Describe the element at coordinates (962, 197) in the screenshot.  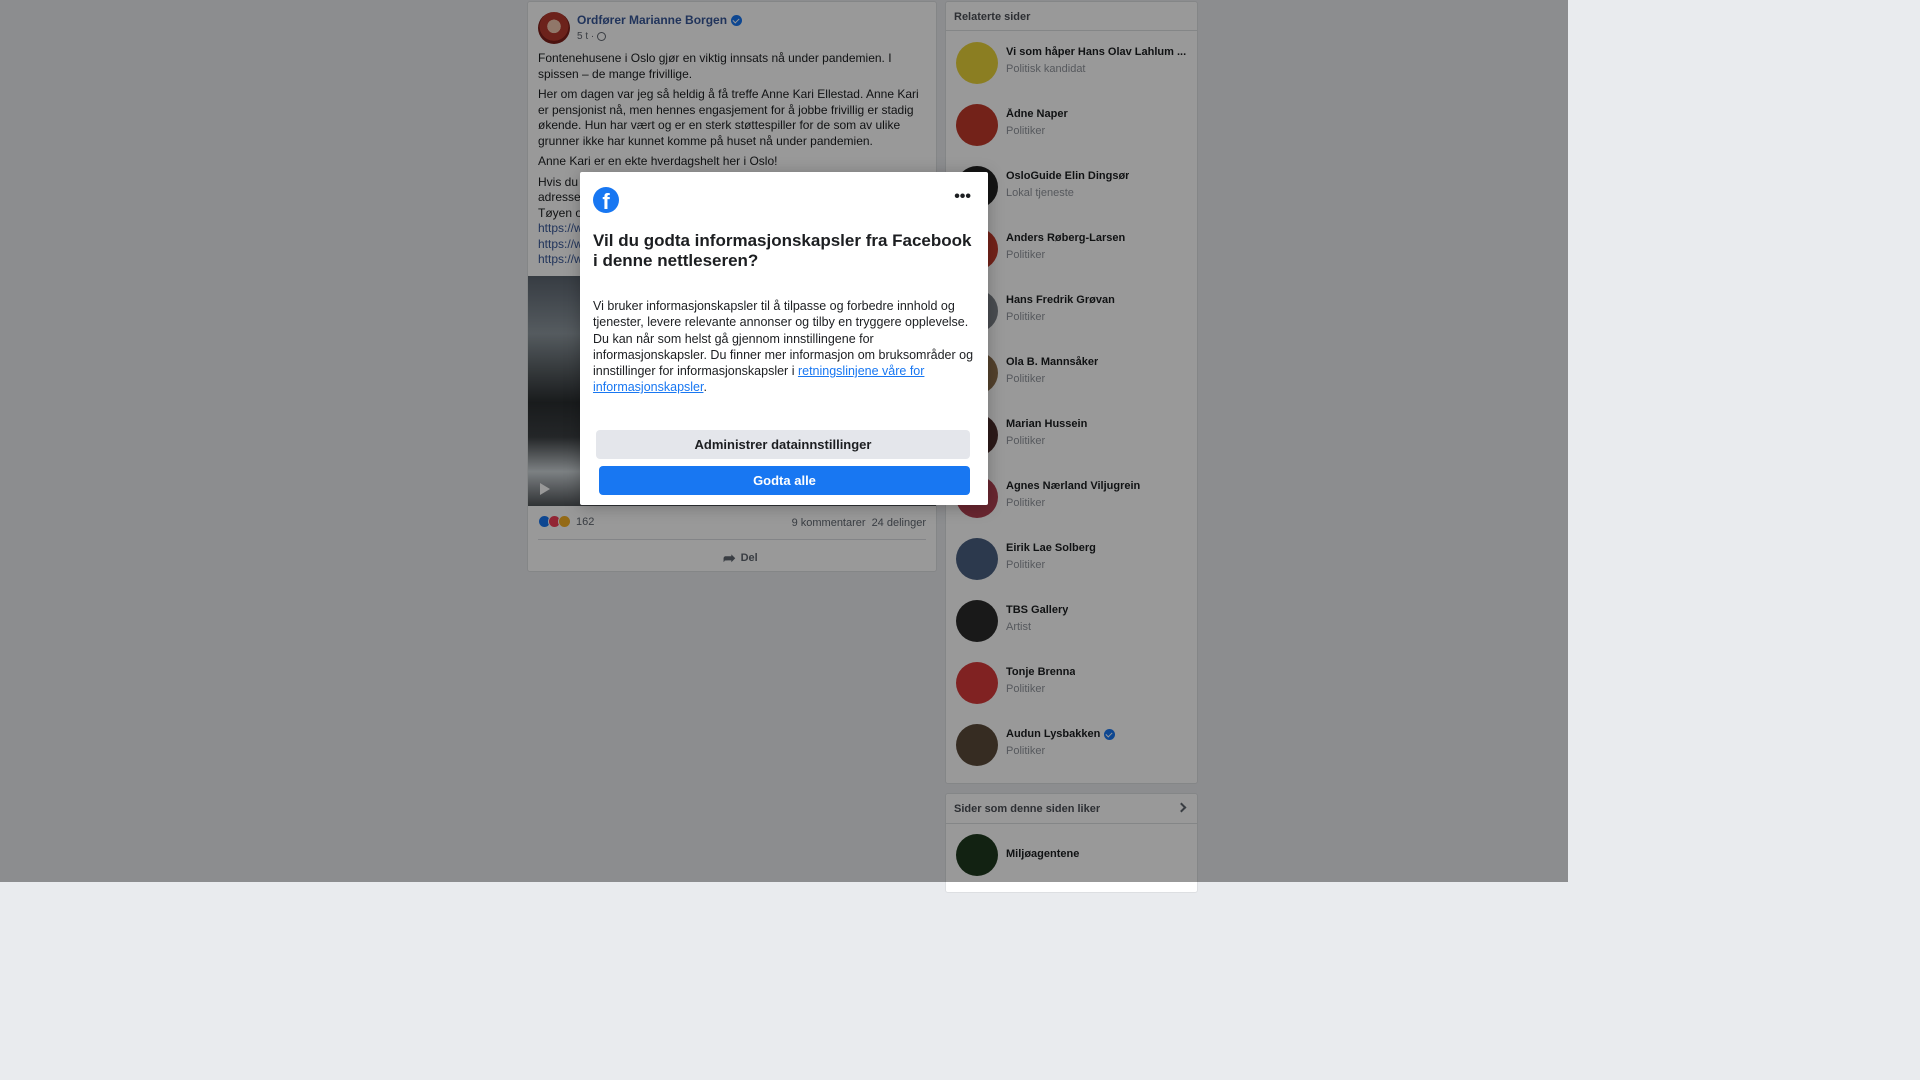
I see `more-options-icon: •••` at that location.